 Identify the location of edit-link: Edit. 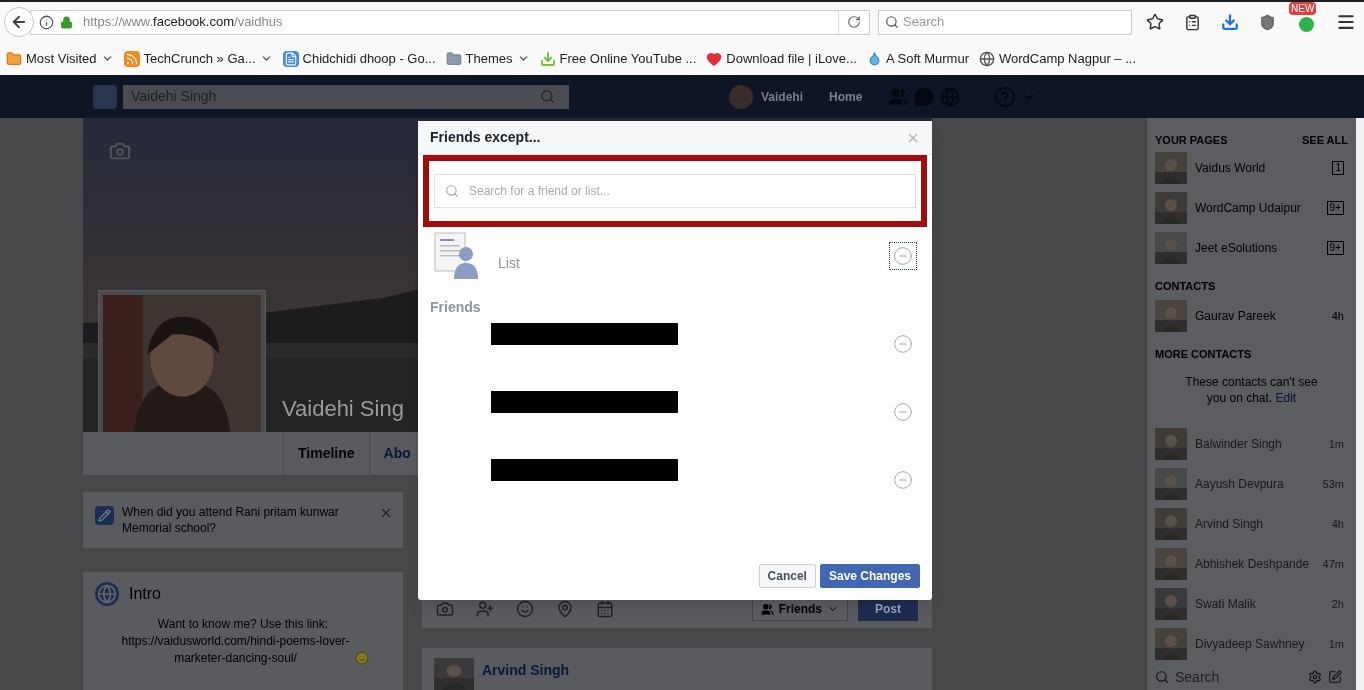
(1286, 398).